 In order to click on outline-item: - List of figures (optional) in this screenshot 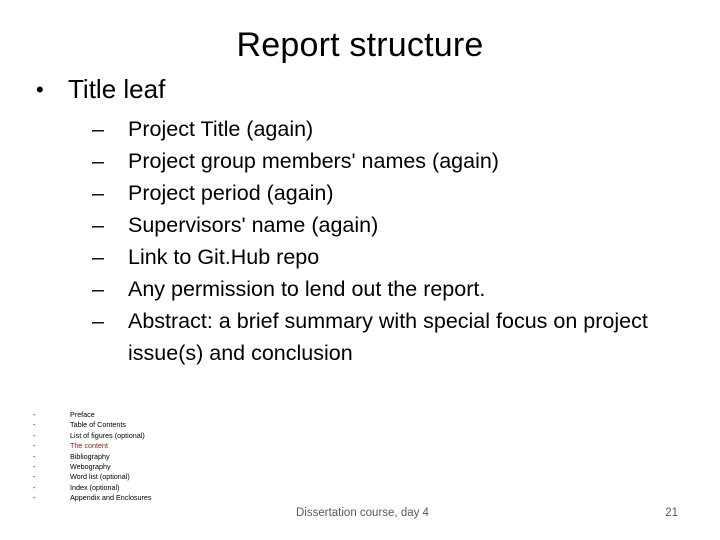, I will do `click(86, 436)`.